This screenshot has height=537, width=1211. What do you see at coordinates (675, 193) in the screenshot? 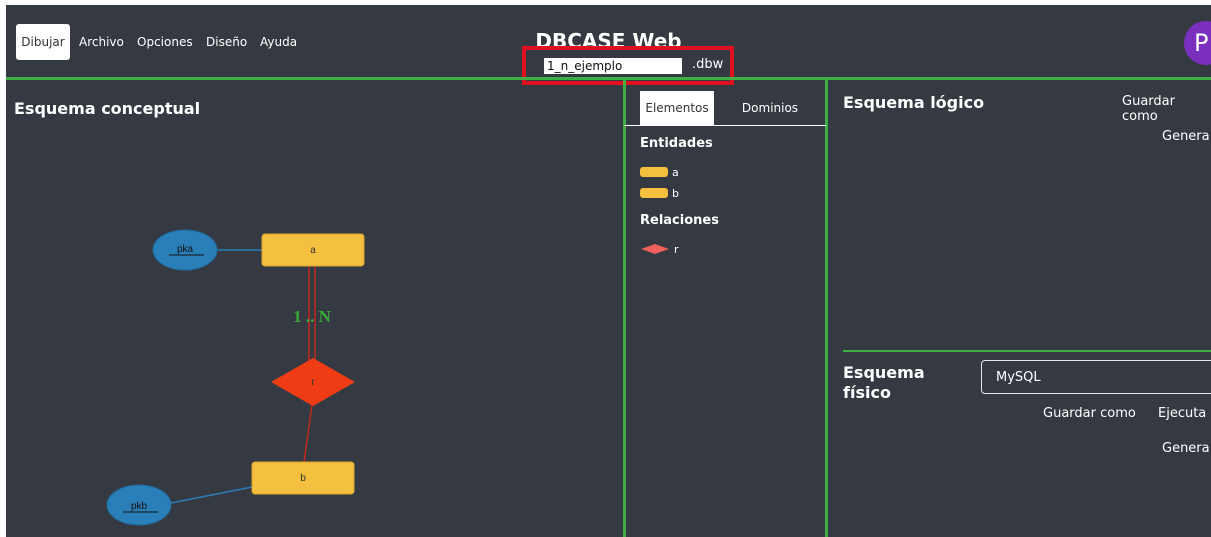
I see `entity-list-label: b` at bounding box center [675, 193].